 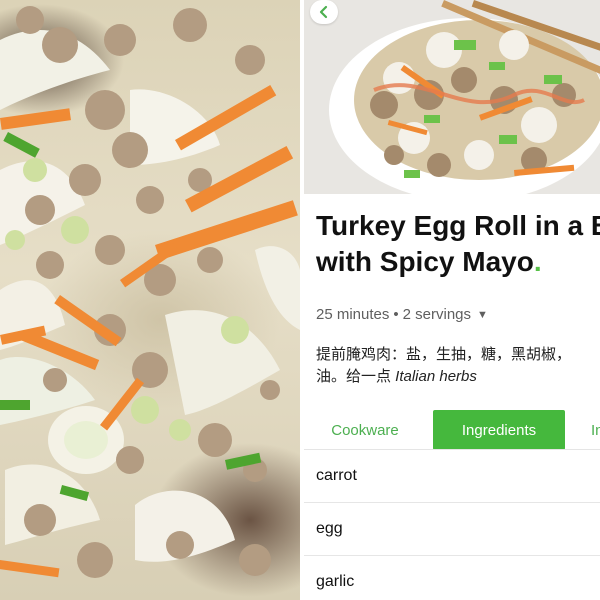 I want to click on recipe-title-line2: with Spicy Mayo, so click(x=425, y=261).